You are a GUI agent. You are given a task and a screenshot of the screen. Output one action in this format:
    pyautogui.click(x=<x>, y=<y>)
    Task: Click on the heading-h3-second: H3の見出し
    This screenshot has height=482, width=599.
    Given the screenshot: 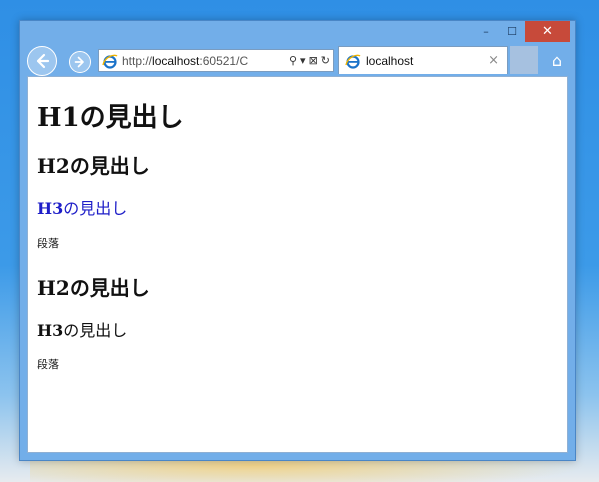 What is the action you would take?
    pyautogui.click(x=82, y=329)
    